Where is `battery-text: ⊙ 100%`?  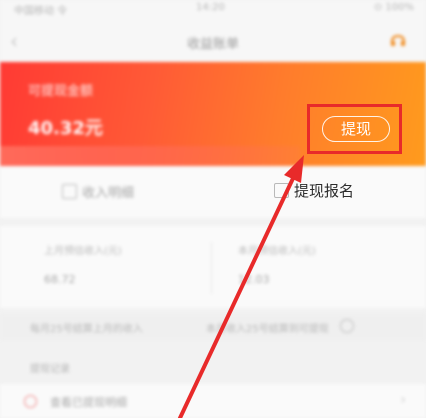
battery-text: ⊙ 100% is located at coordinates (393, 7).